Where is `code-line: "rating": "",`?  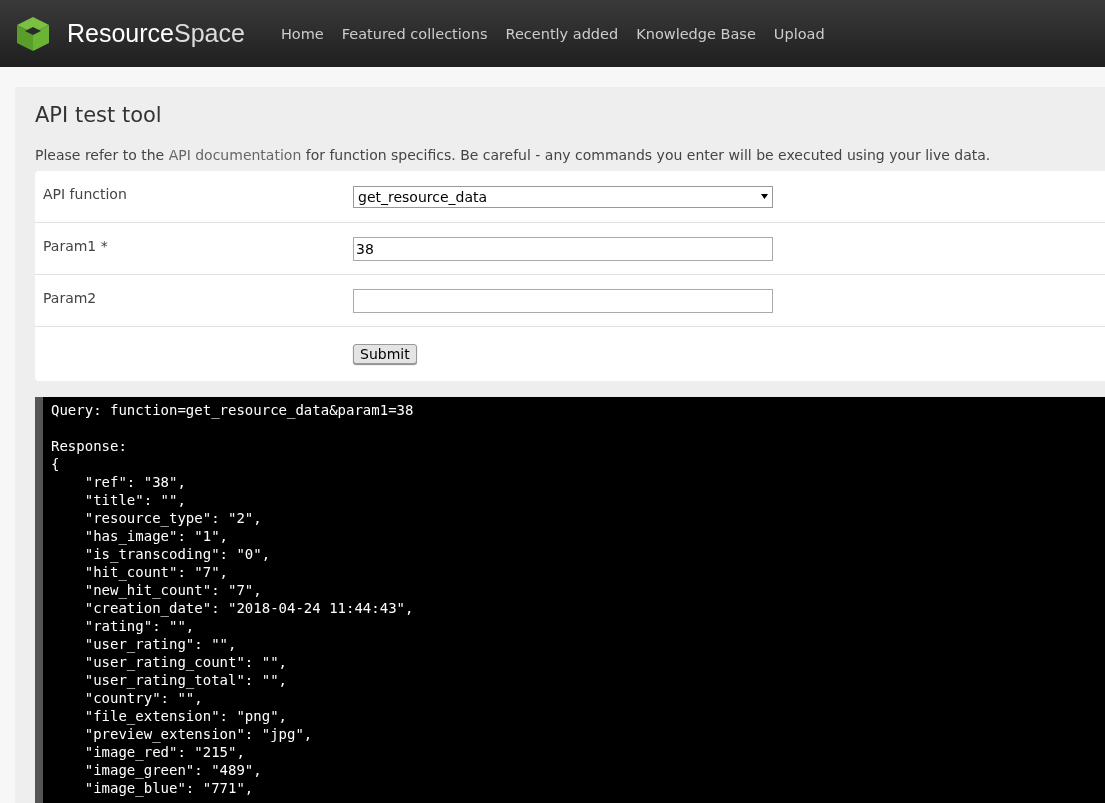
code-line: "rating": "", is located at coordinates (139, 626).